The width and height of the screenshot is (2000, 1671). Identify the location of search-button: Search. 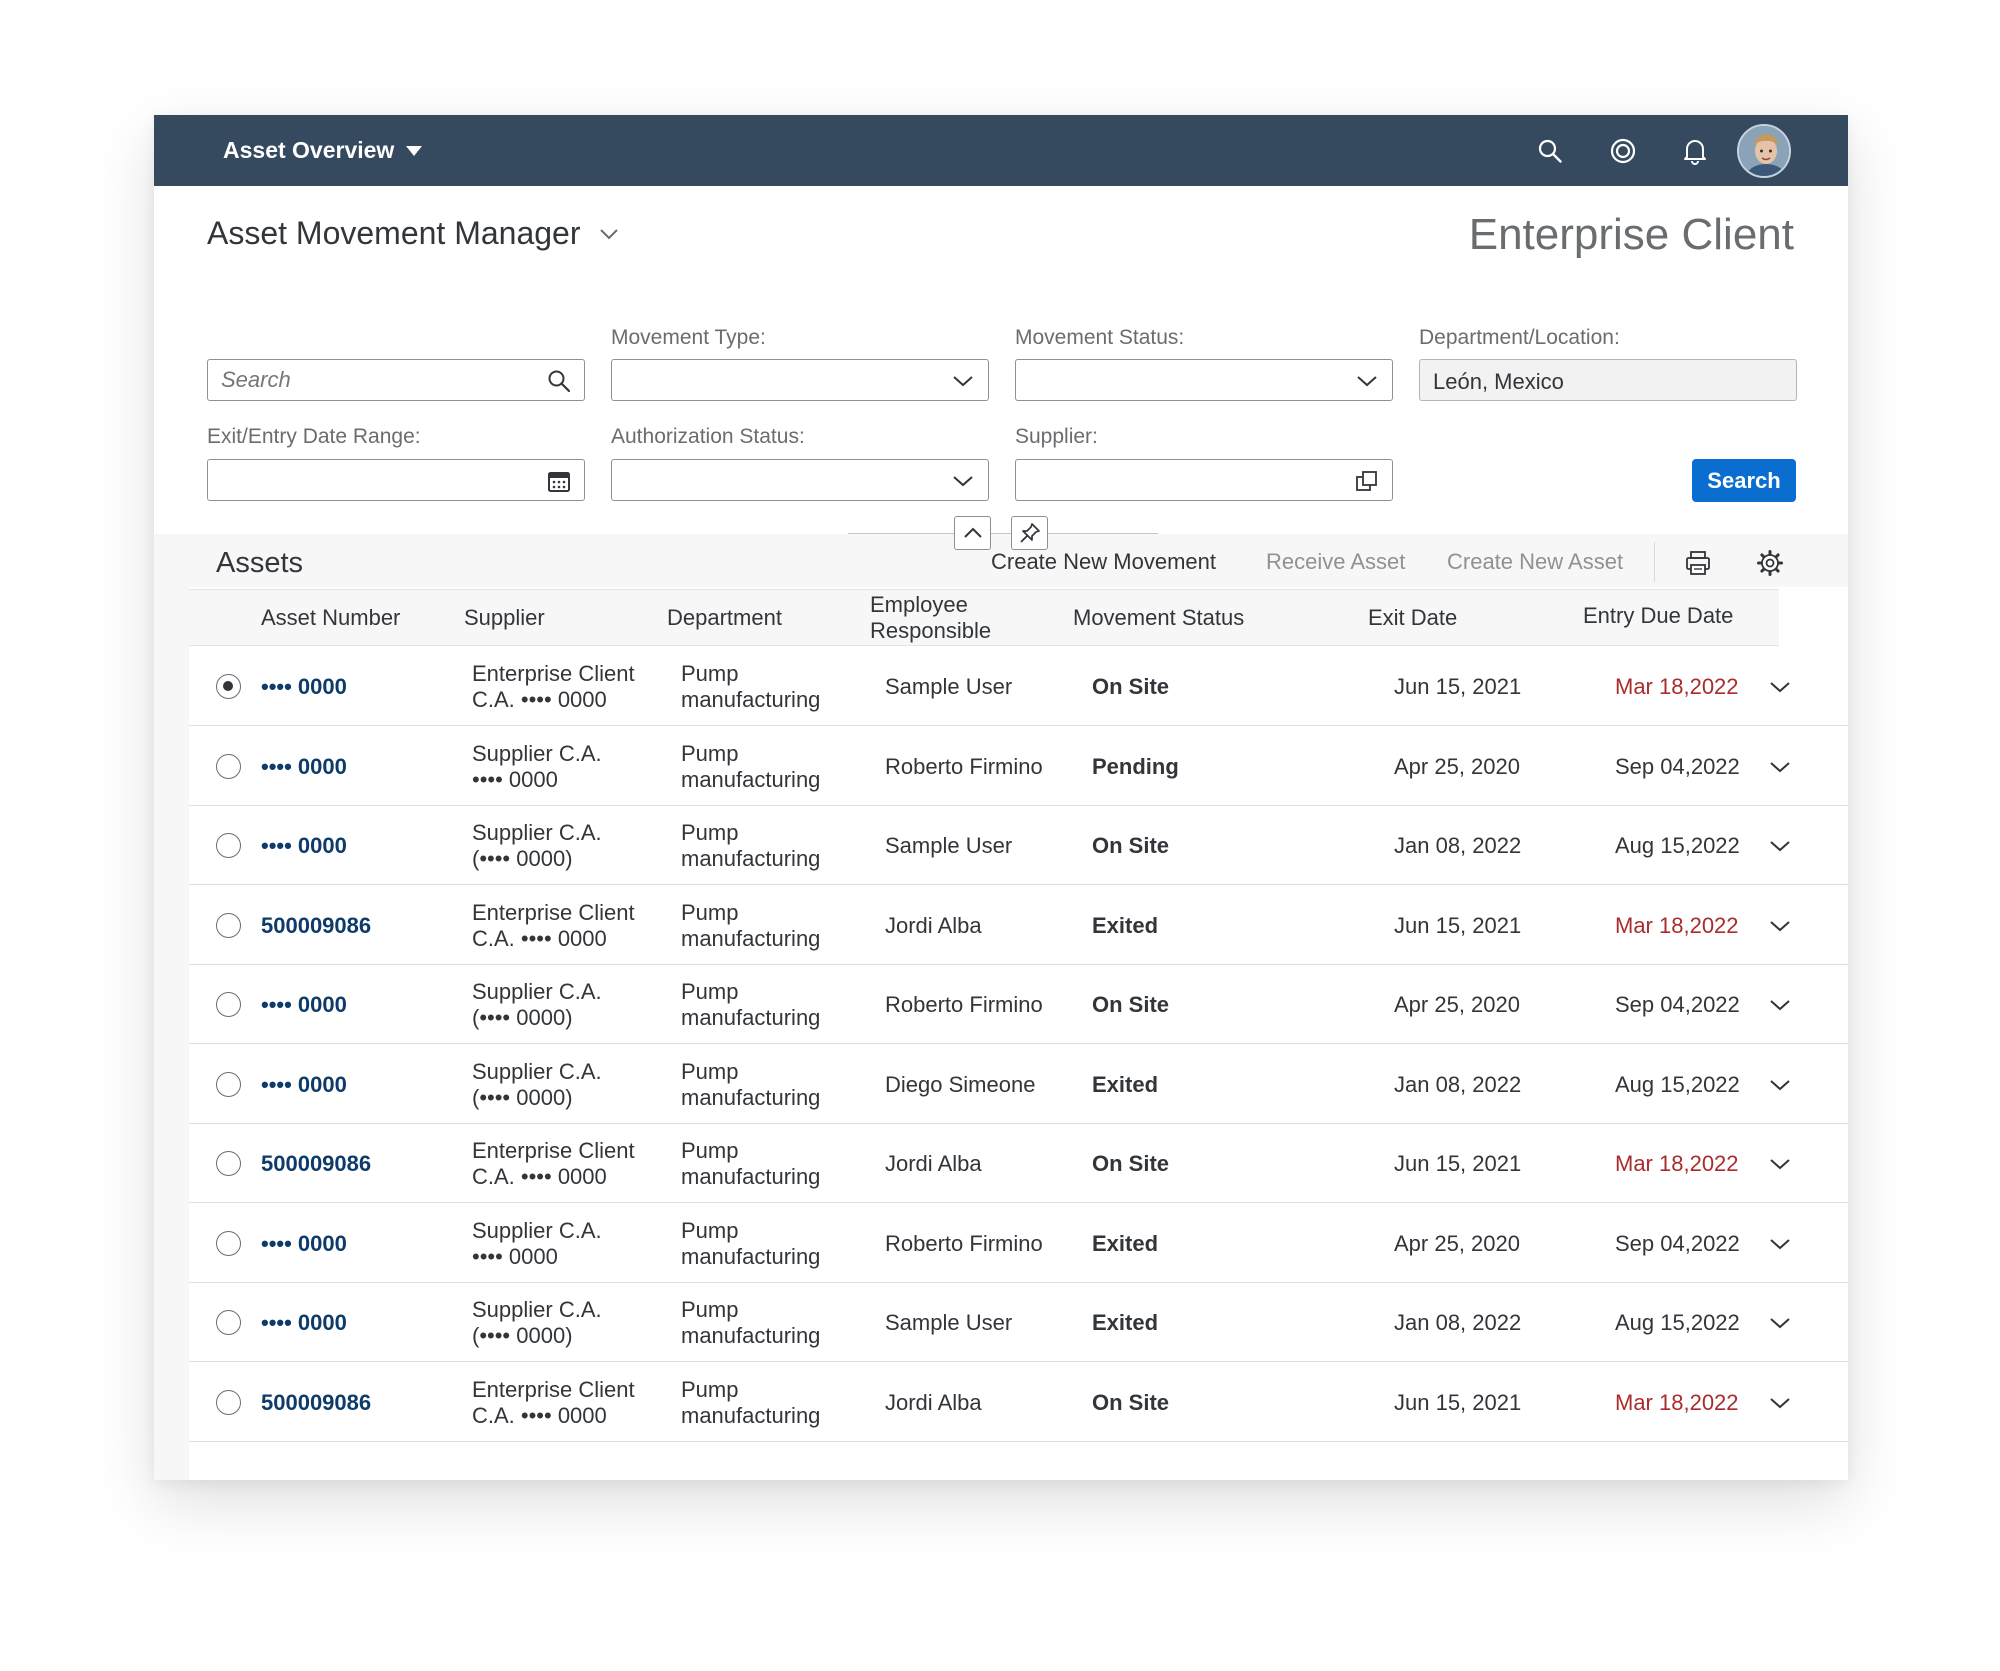
(1744, 480).